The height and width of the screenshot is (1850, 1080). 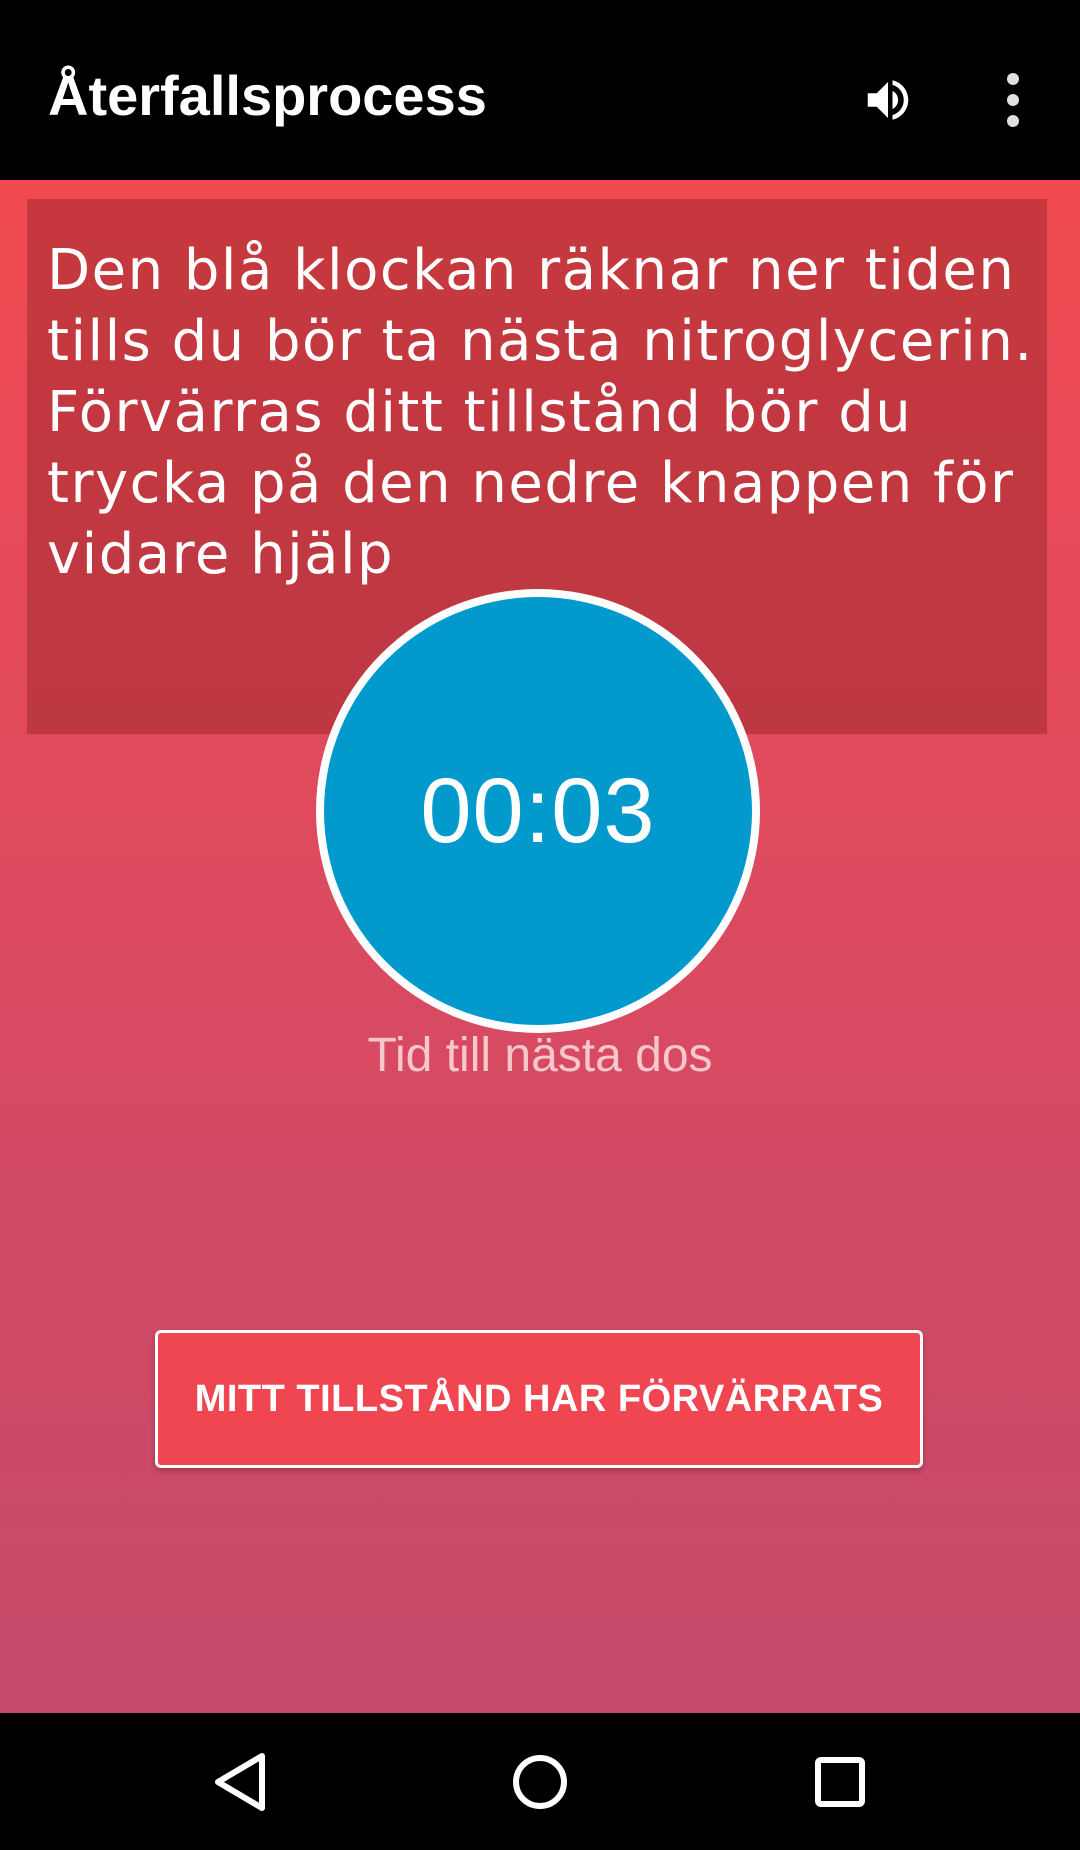 I want to click on home-circle-icon, so click(x=540, y=1782).